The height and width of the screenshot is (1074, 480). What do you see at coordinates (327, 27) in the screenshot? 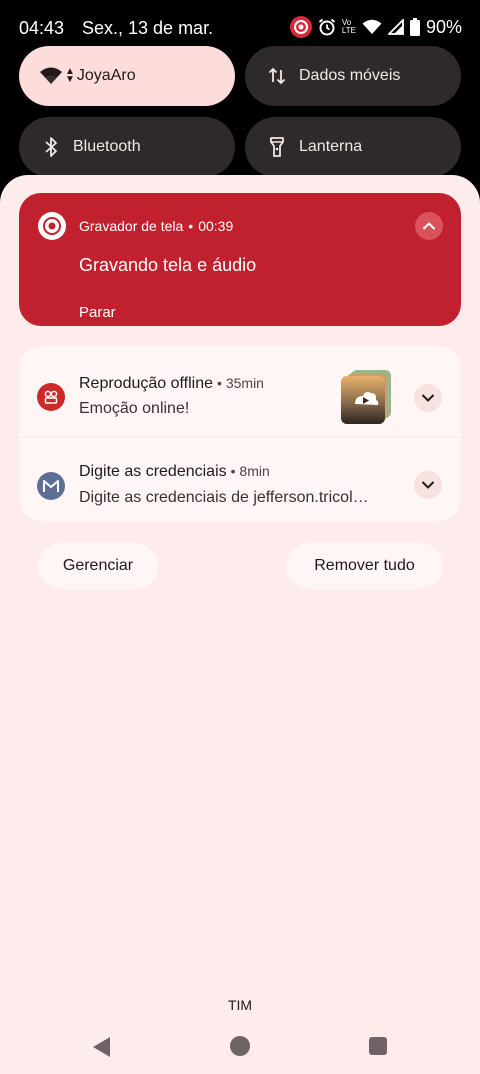
I see `alarm-icon` at bounding box center [327, 27].